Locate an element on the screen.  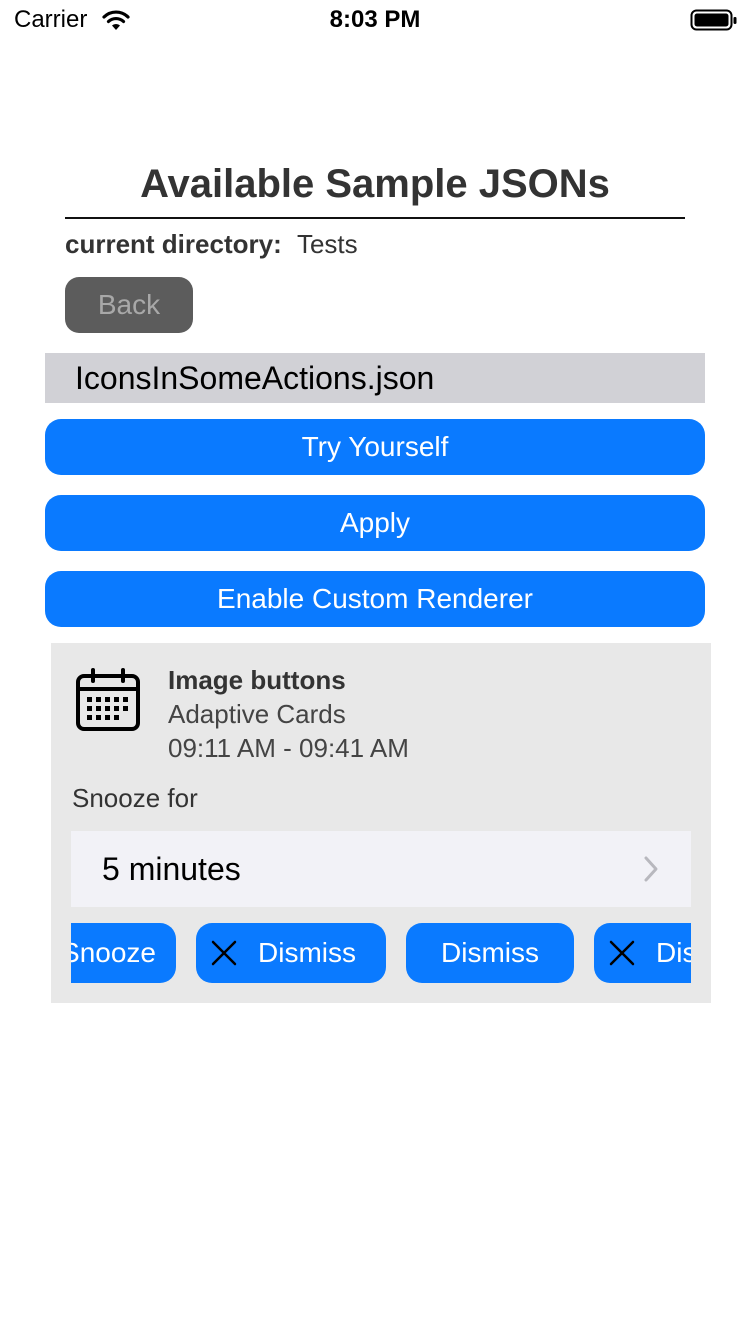
current-directory: current directory: Tests is located at coordinates (211, 244).